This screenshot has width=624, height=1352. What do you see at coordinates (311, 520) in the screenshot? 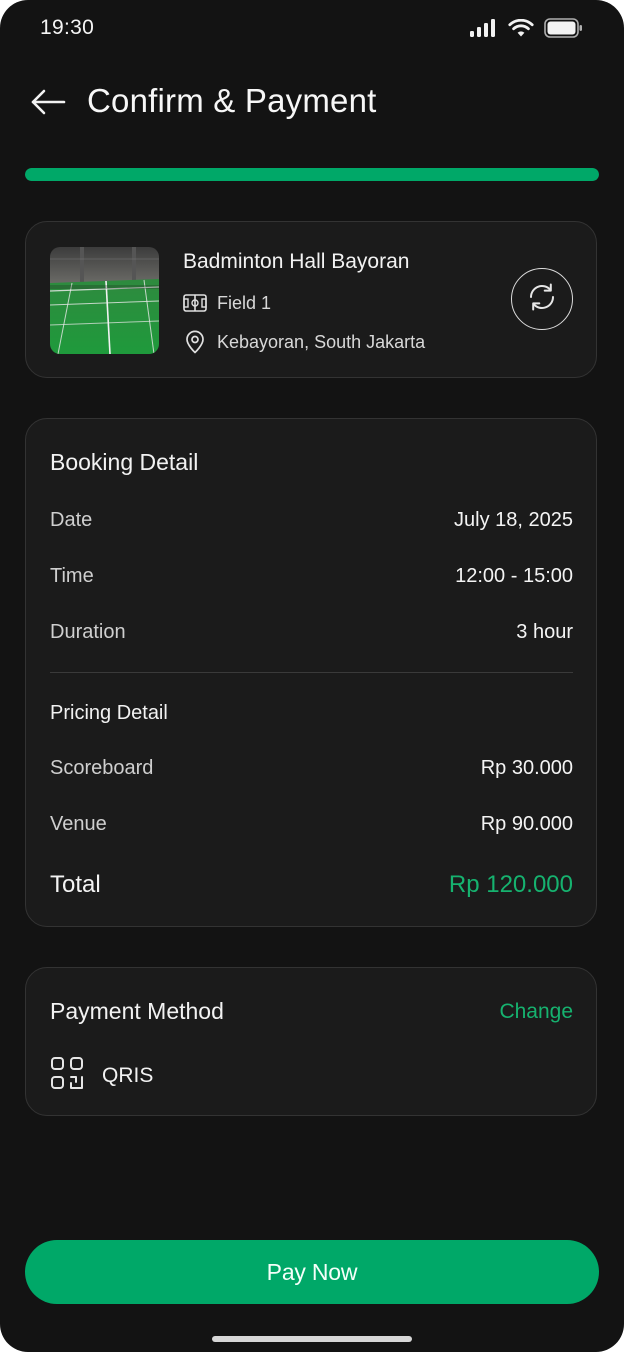
I see `detail-row-date: Date July 18, 2025` at bounding box center [311, 520].